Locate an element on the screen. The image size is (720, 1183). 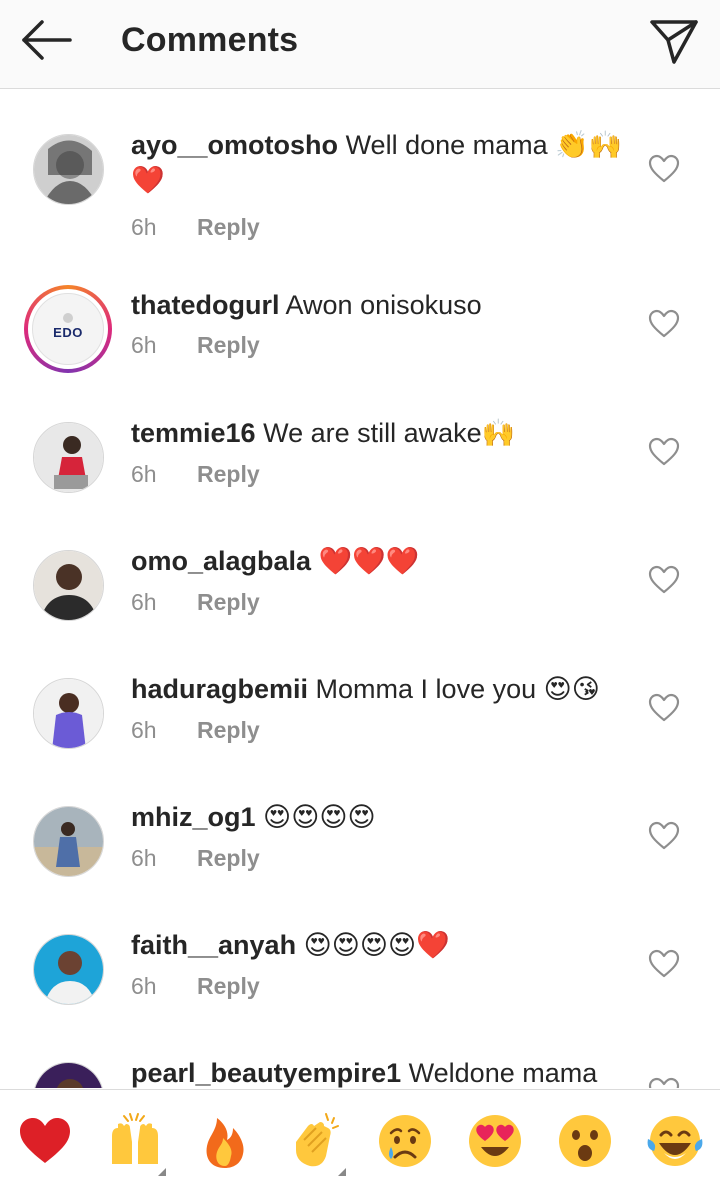
crying-face-reaction-button is located at coordinates (405, 1141).